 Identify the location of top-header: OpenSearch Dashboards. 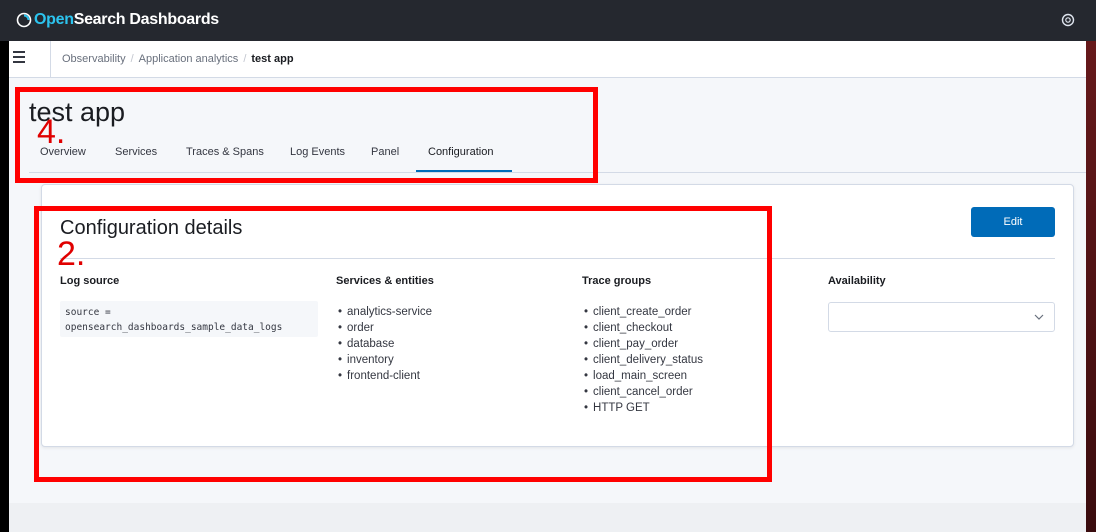
(548, 20).